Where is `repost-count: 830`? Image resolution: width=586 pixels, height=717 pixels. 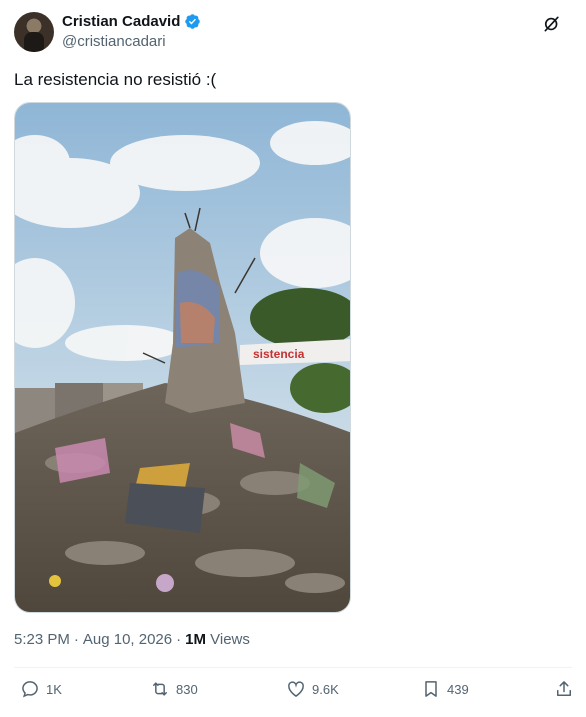
repost-count: 830 is located at coordinates (187, 689).